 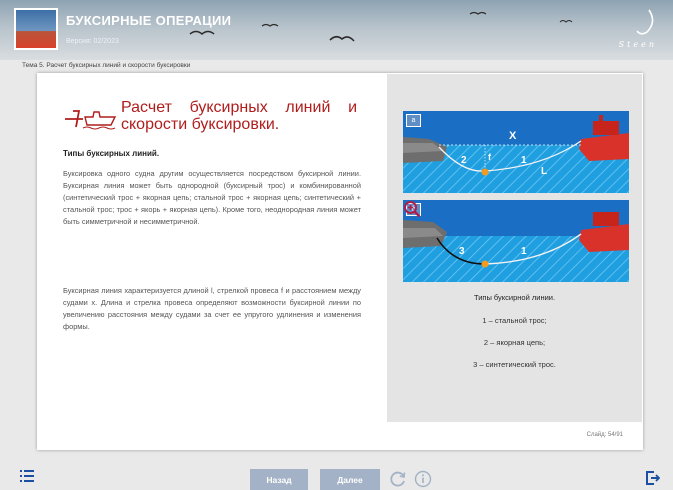 What do you see at coordinates (514, 364) in the screenshot?
I see `caption-item-synthetic: 3 – синтетический трос.` at bounding box center [514, 364].